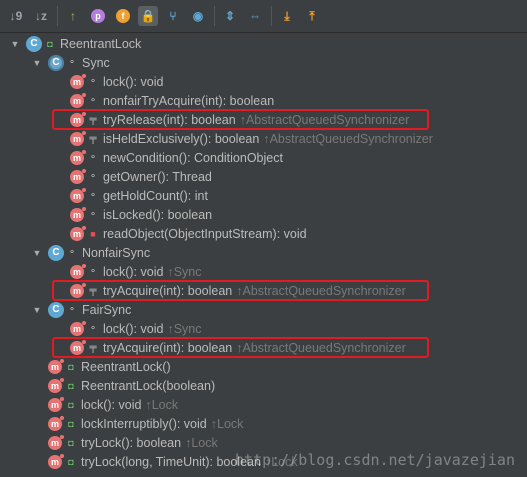  I want to click on private-visibility-icon: ■, so click(93, 233).